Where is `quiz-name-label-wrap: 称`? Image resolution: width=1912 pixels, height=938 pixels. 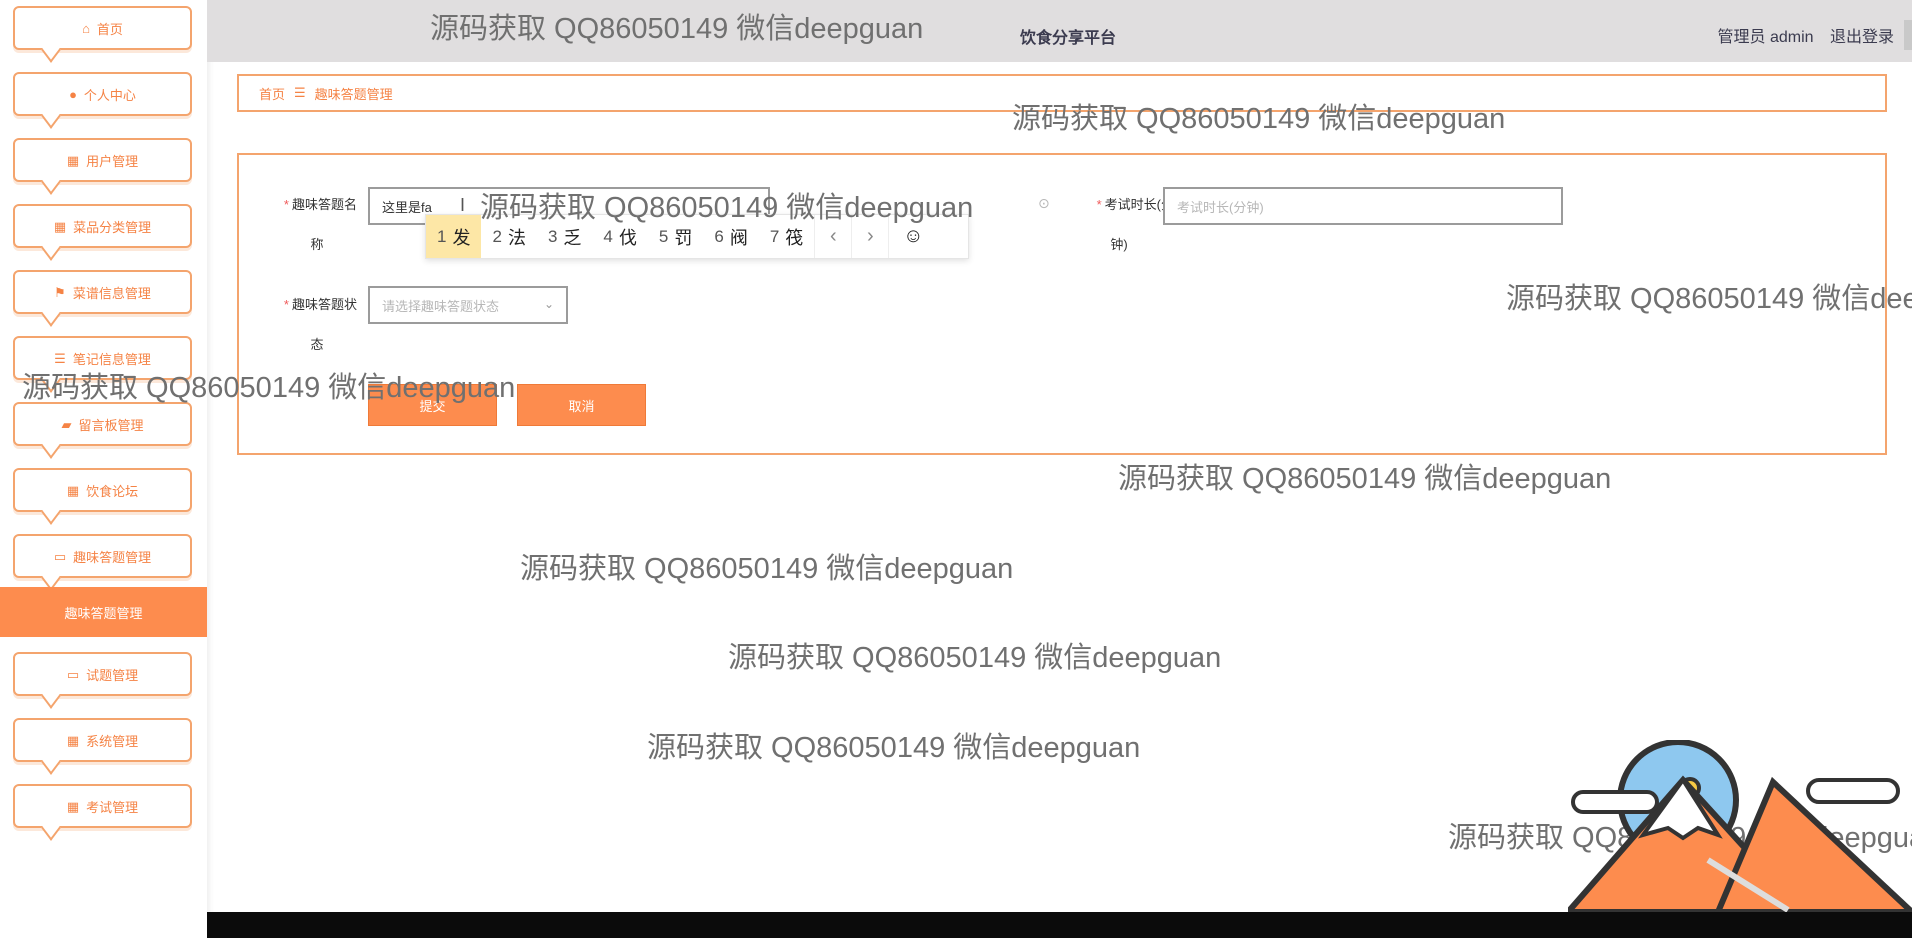 quiz-name-label-wrap: 称 is located at coordinates (317, 244).